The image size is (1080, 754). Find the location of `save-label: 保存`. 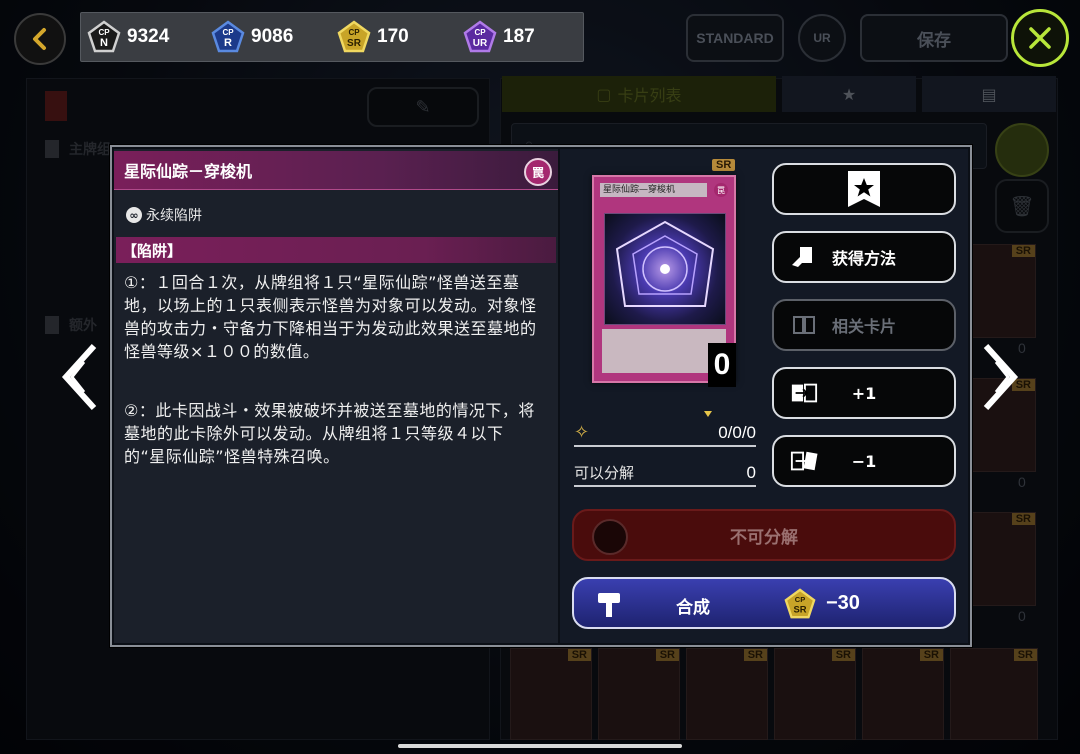

save-label: 保存 is located at coordinates (934, 40).